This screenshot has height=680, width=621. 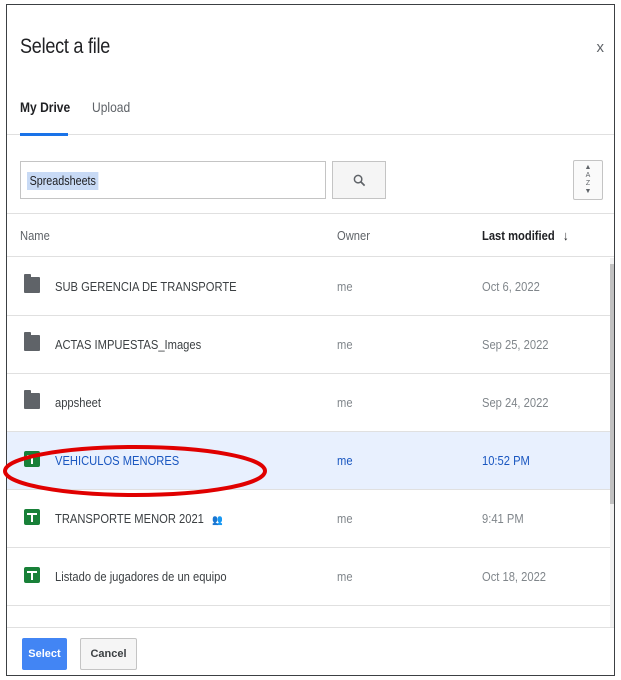 I want to click on file-name: Listado de jugadores de un equipo, so click(x=141, y=576).